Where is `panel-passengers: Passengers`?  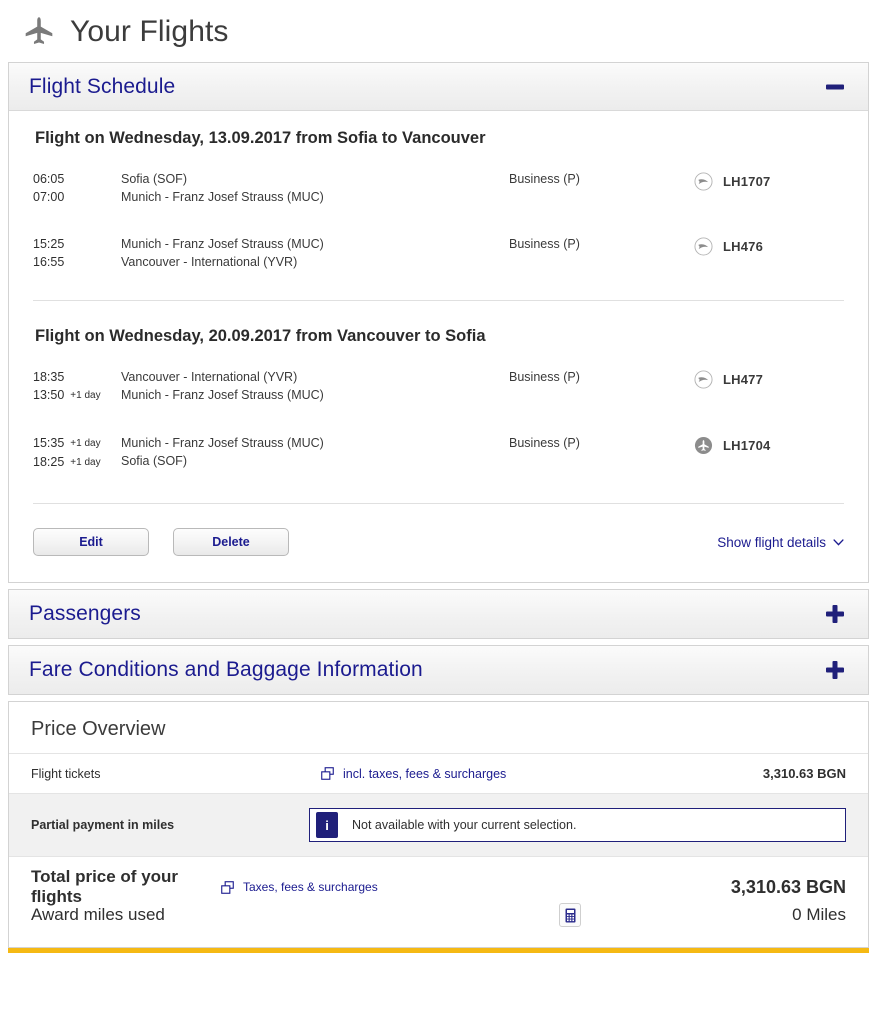 panel-passengers: Passengers is located at coordinates (438, 614).